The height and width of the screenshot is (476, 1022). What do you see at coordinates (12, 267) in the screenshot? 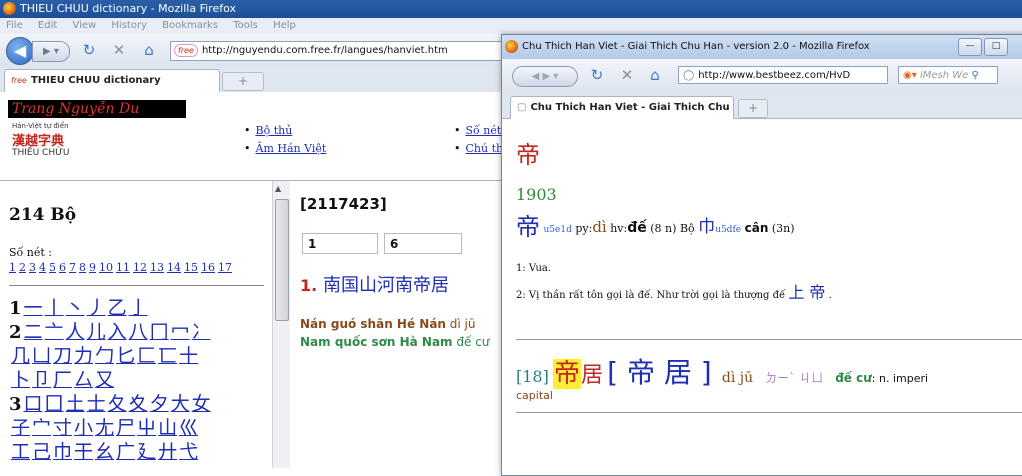
I see `stroke-link: 1` at bounding box center [12, 267].